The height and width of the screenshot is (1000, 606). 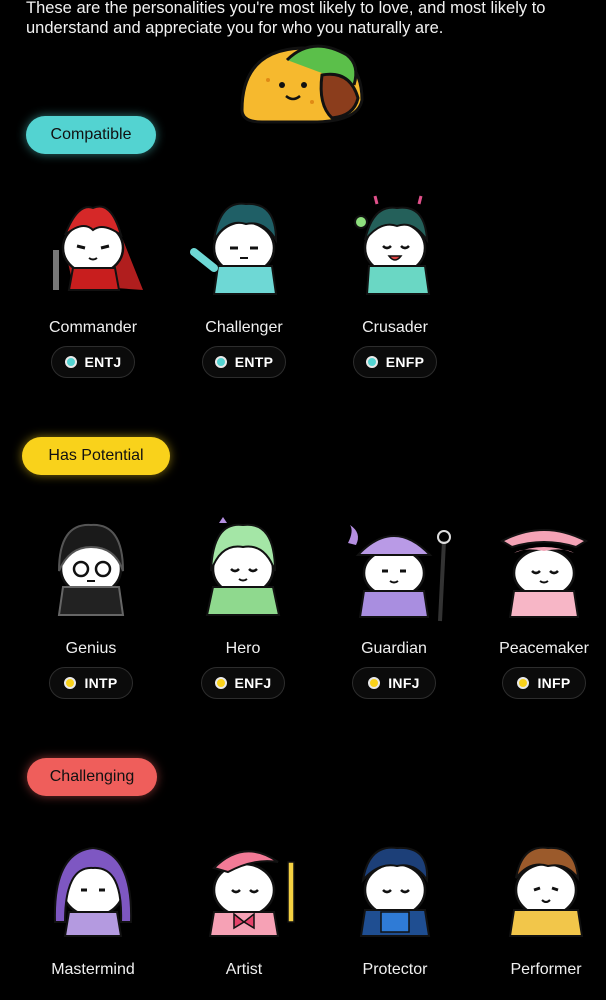 What do you see at coordinates (395, 327) in the screenshot?
I see `personality-name: Crusader` at bounding box center [395, 327].